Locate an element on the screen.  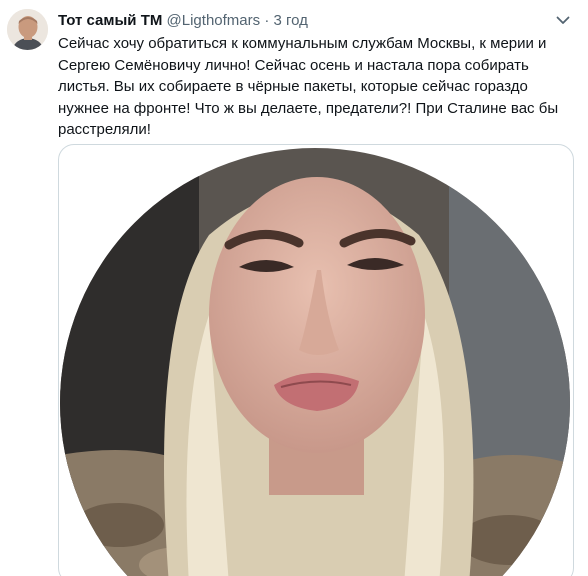
more-options-button is located at coordinates (563, 20).